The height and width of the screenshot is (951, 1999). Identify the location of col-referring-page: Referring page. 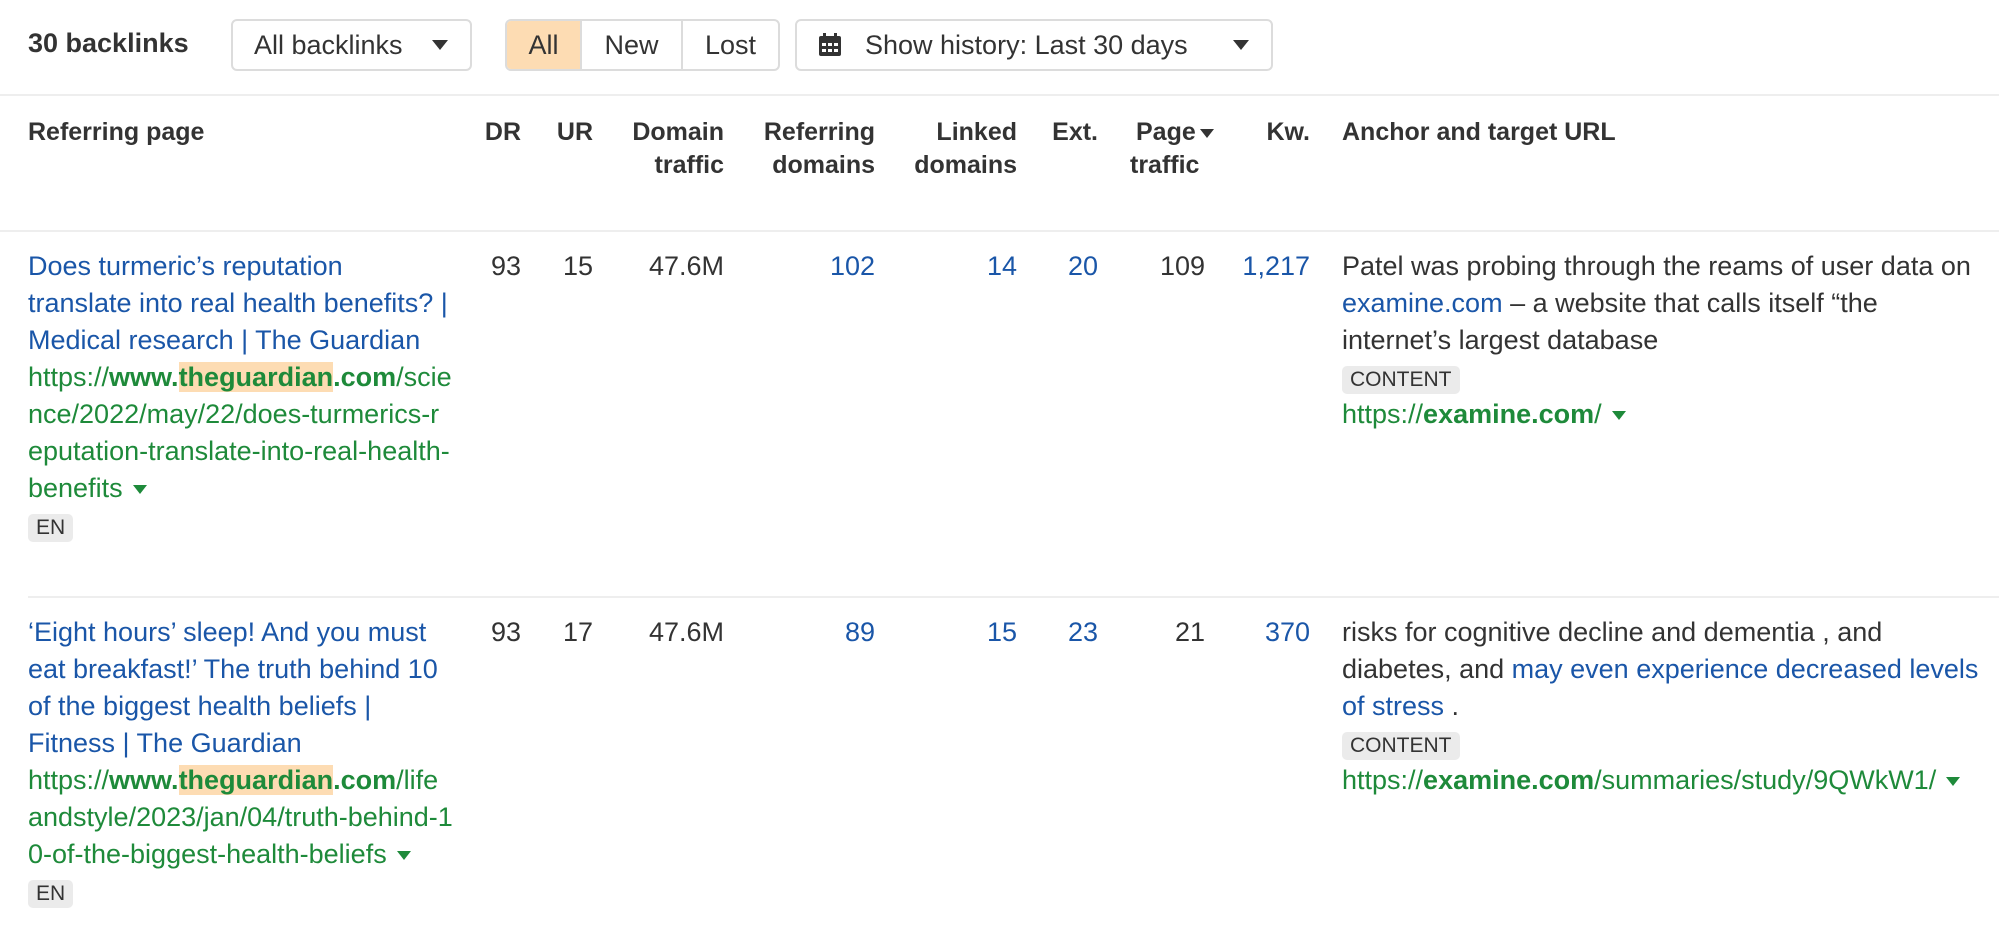
(116, 132).